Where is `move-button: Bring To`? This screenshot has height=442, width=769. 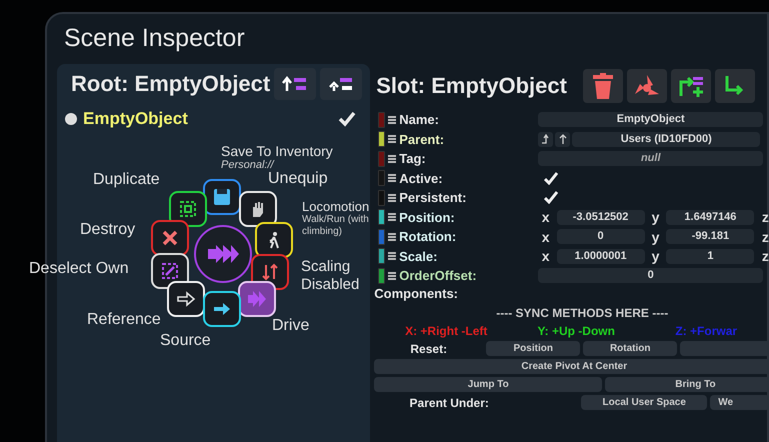 move-button: Bring To is located at coordinates (687, 384).